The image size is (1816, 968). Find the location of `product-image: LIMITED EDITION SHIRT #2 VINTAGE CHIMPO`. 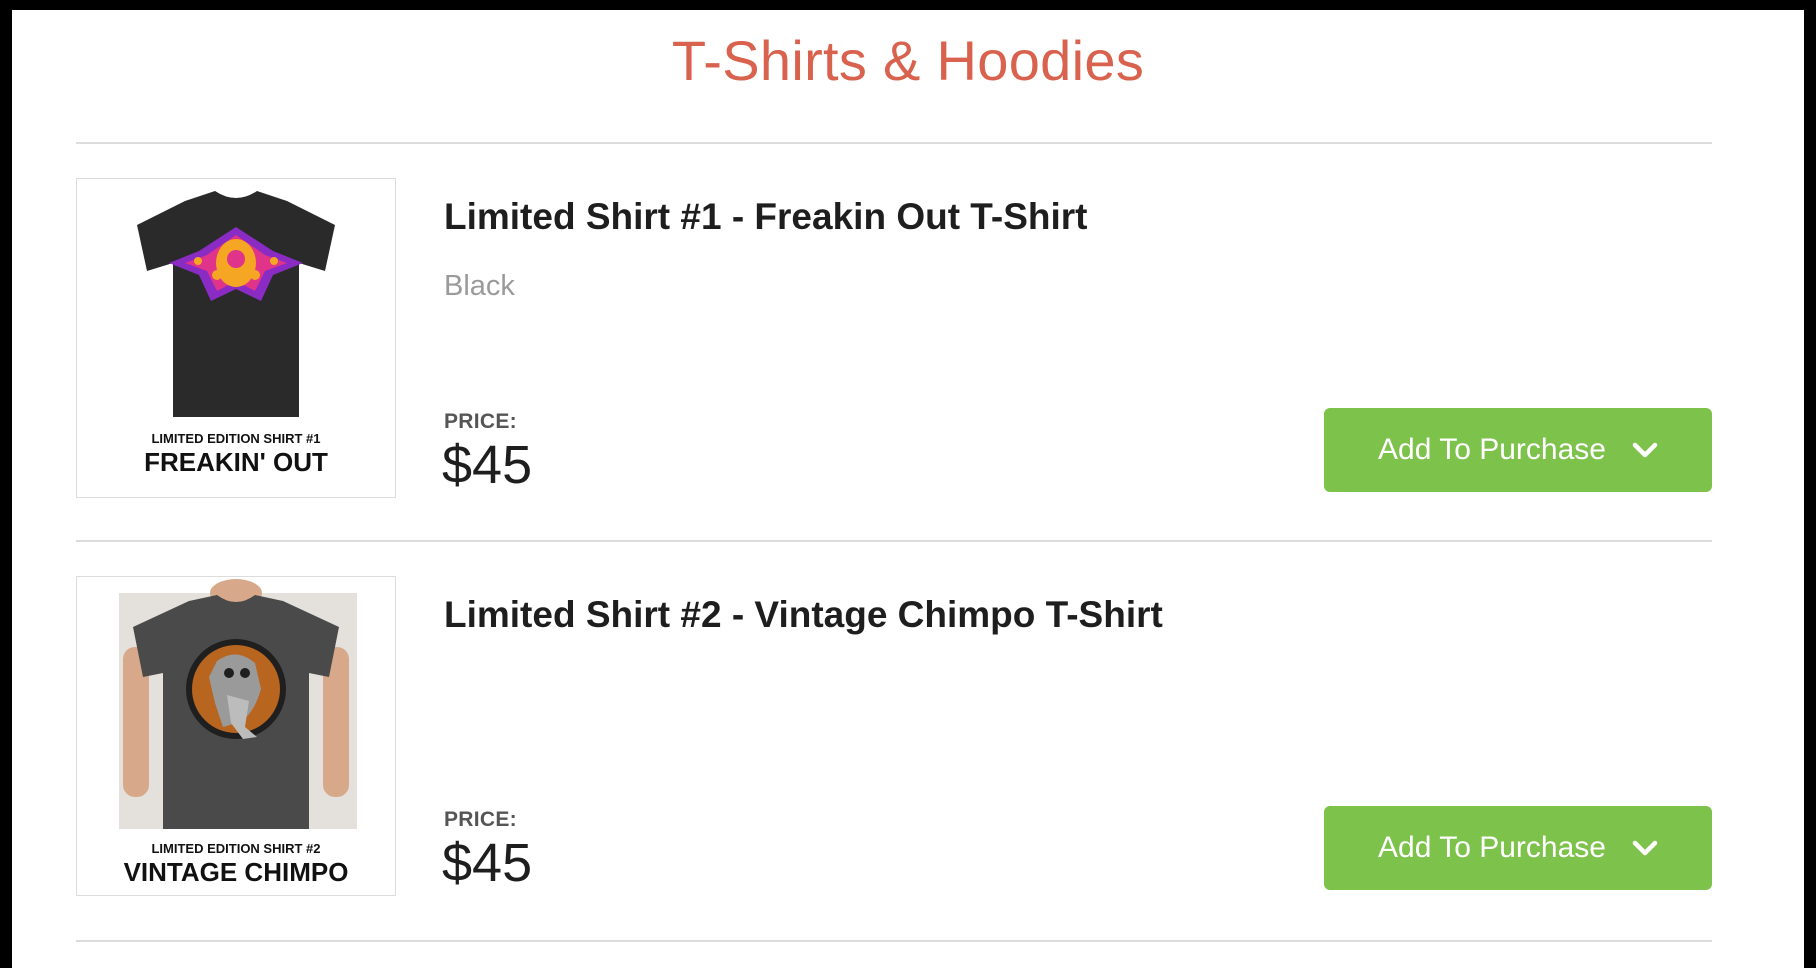

product-image: LIMITED EDITION SHIRT #2 VINTAGE CHIMPO is located at coordinates (236, 736).